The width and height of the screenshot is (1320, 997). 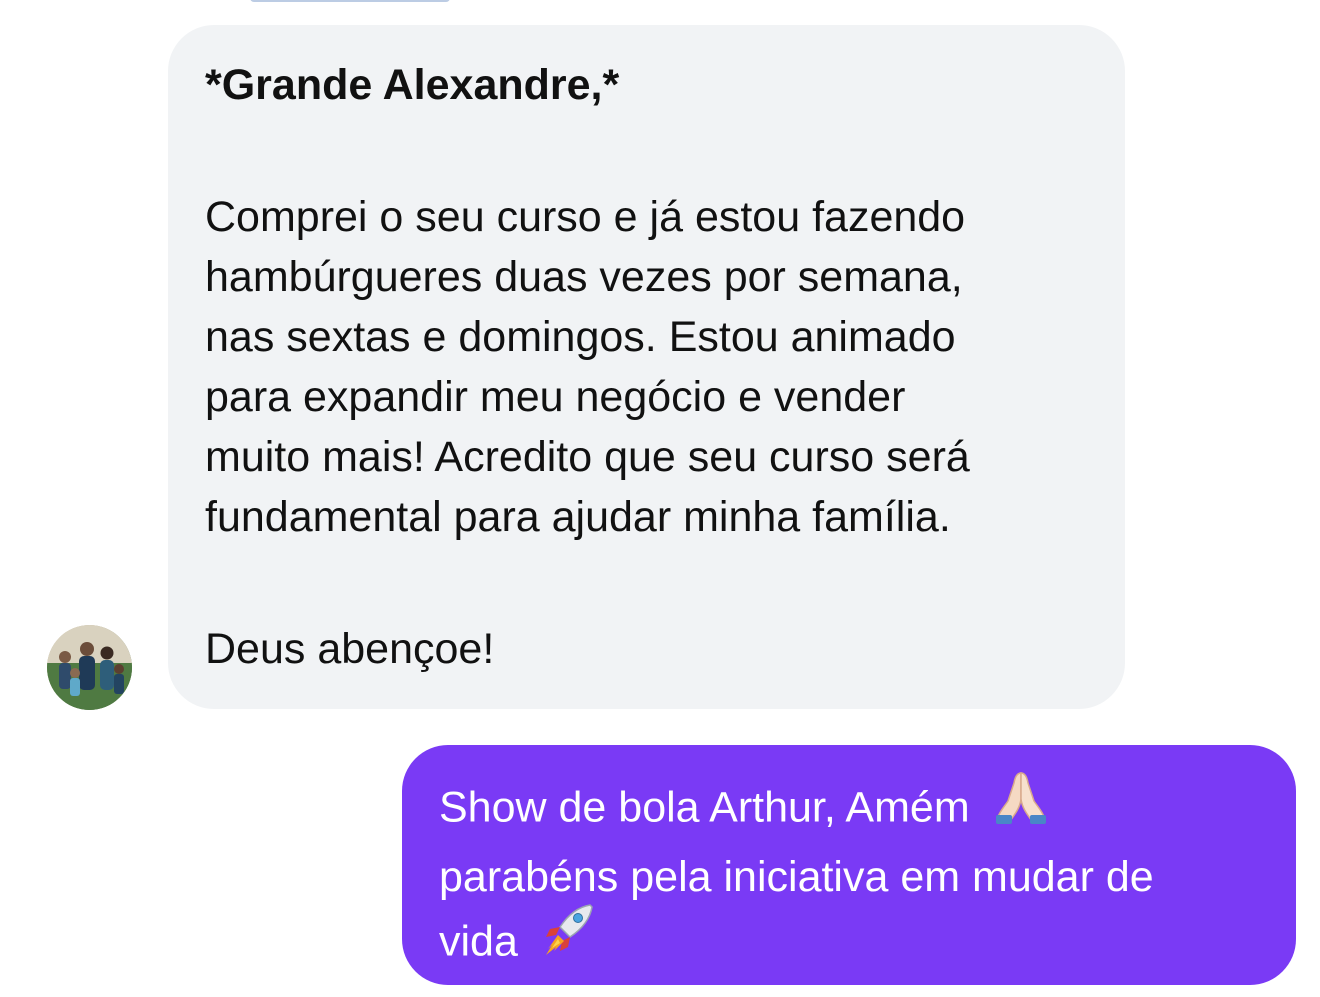 I want to click on reply-line: Show de bola Arthur, Amém, so click(x=852, y=809).